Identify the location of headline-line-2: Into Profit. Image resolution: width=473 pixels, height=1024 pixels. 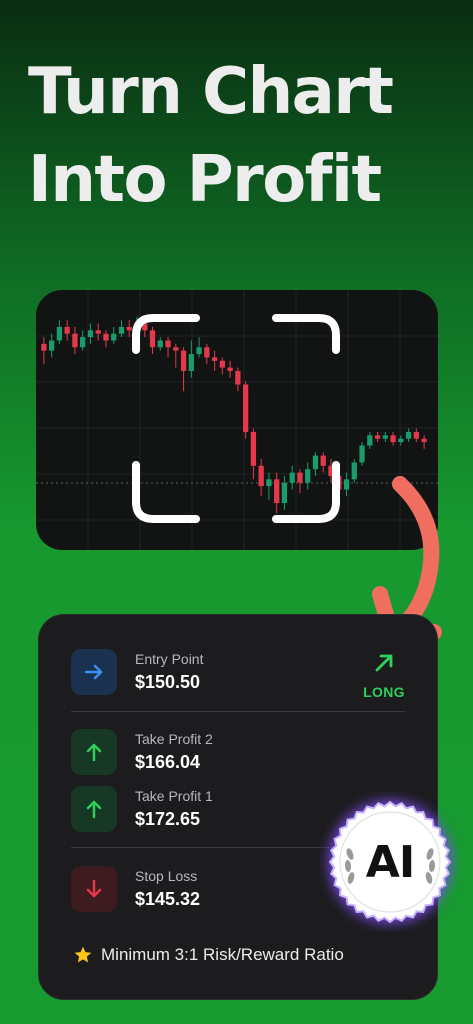
(205, 180).